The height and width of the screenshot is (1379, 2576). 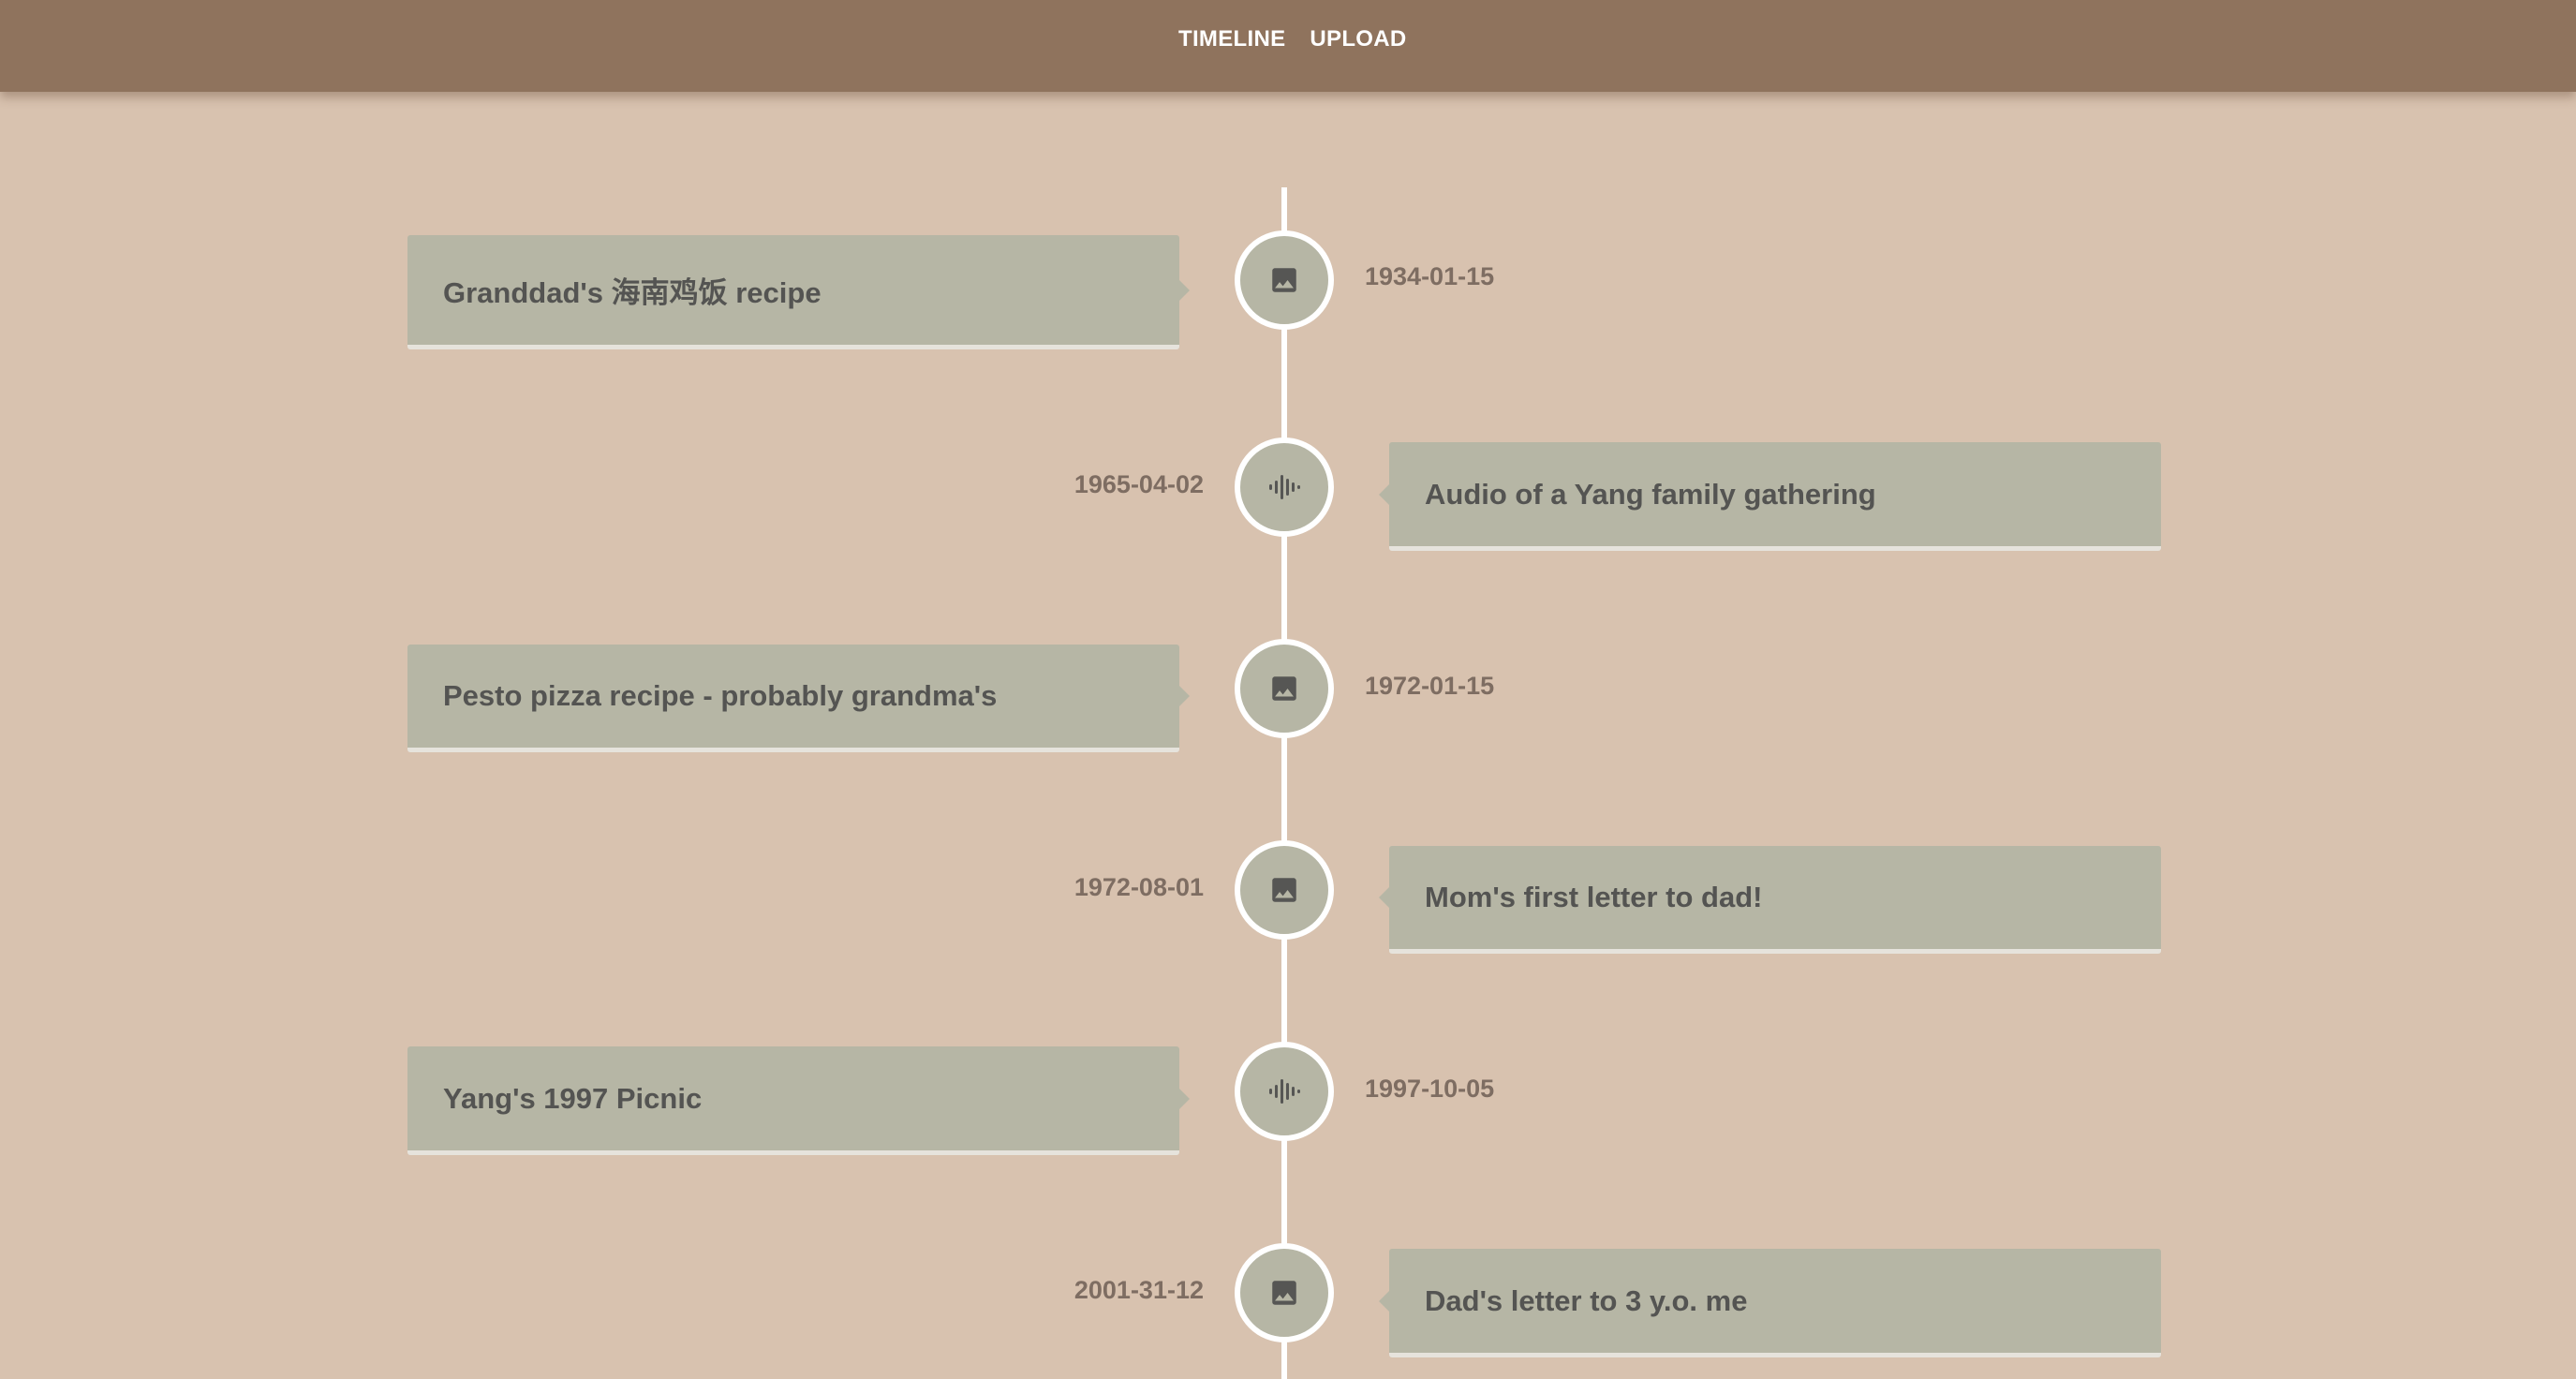 What do you see at coordinates (1284, 783) in the screenshot?
I see `timeline-line` at bounding box center [1284, 783].